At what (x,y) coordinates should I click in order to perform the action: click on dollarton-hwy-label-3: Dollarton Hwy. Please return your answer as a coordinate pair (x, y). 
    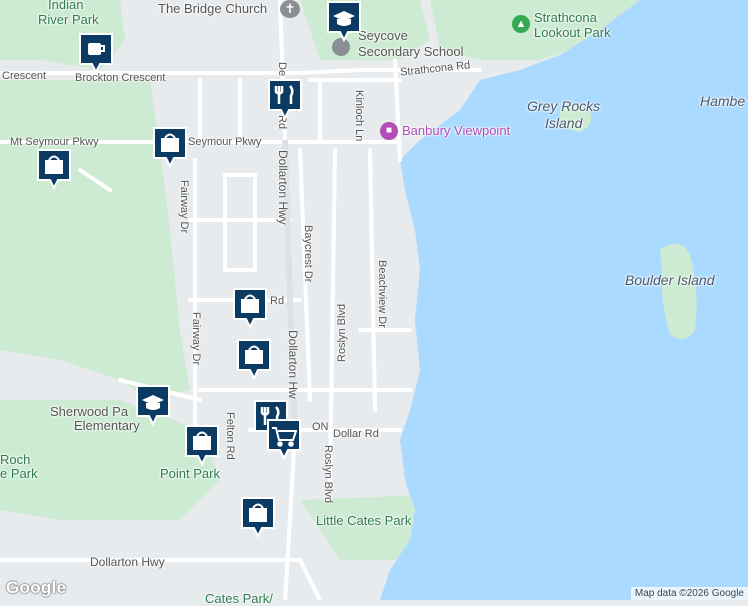
    Looking at the image, I should click on (127, 562).